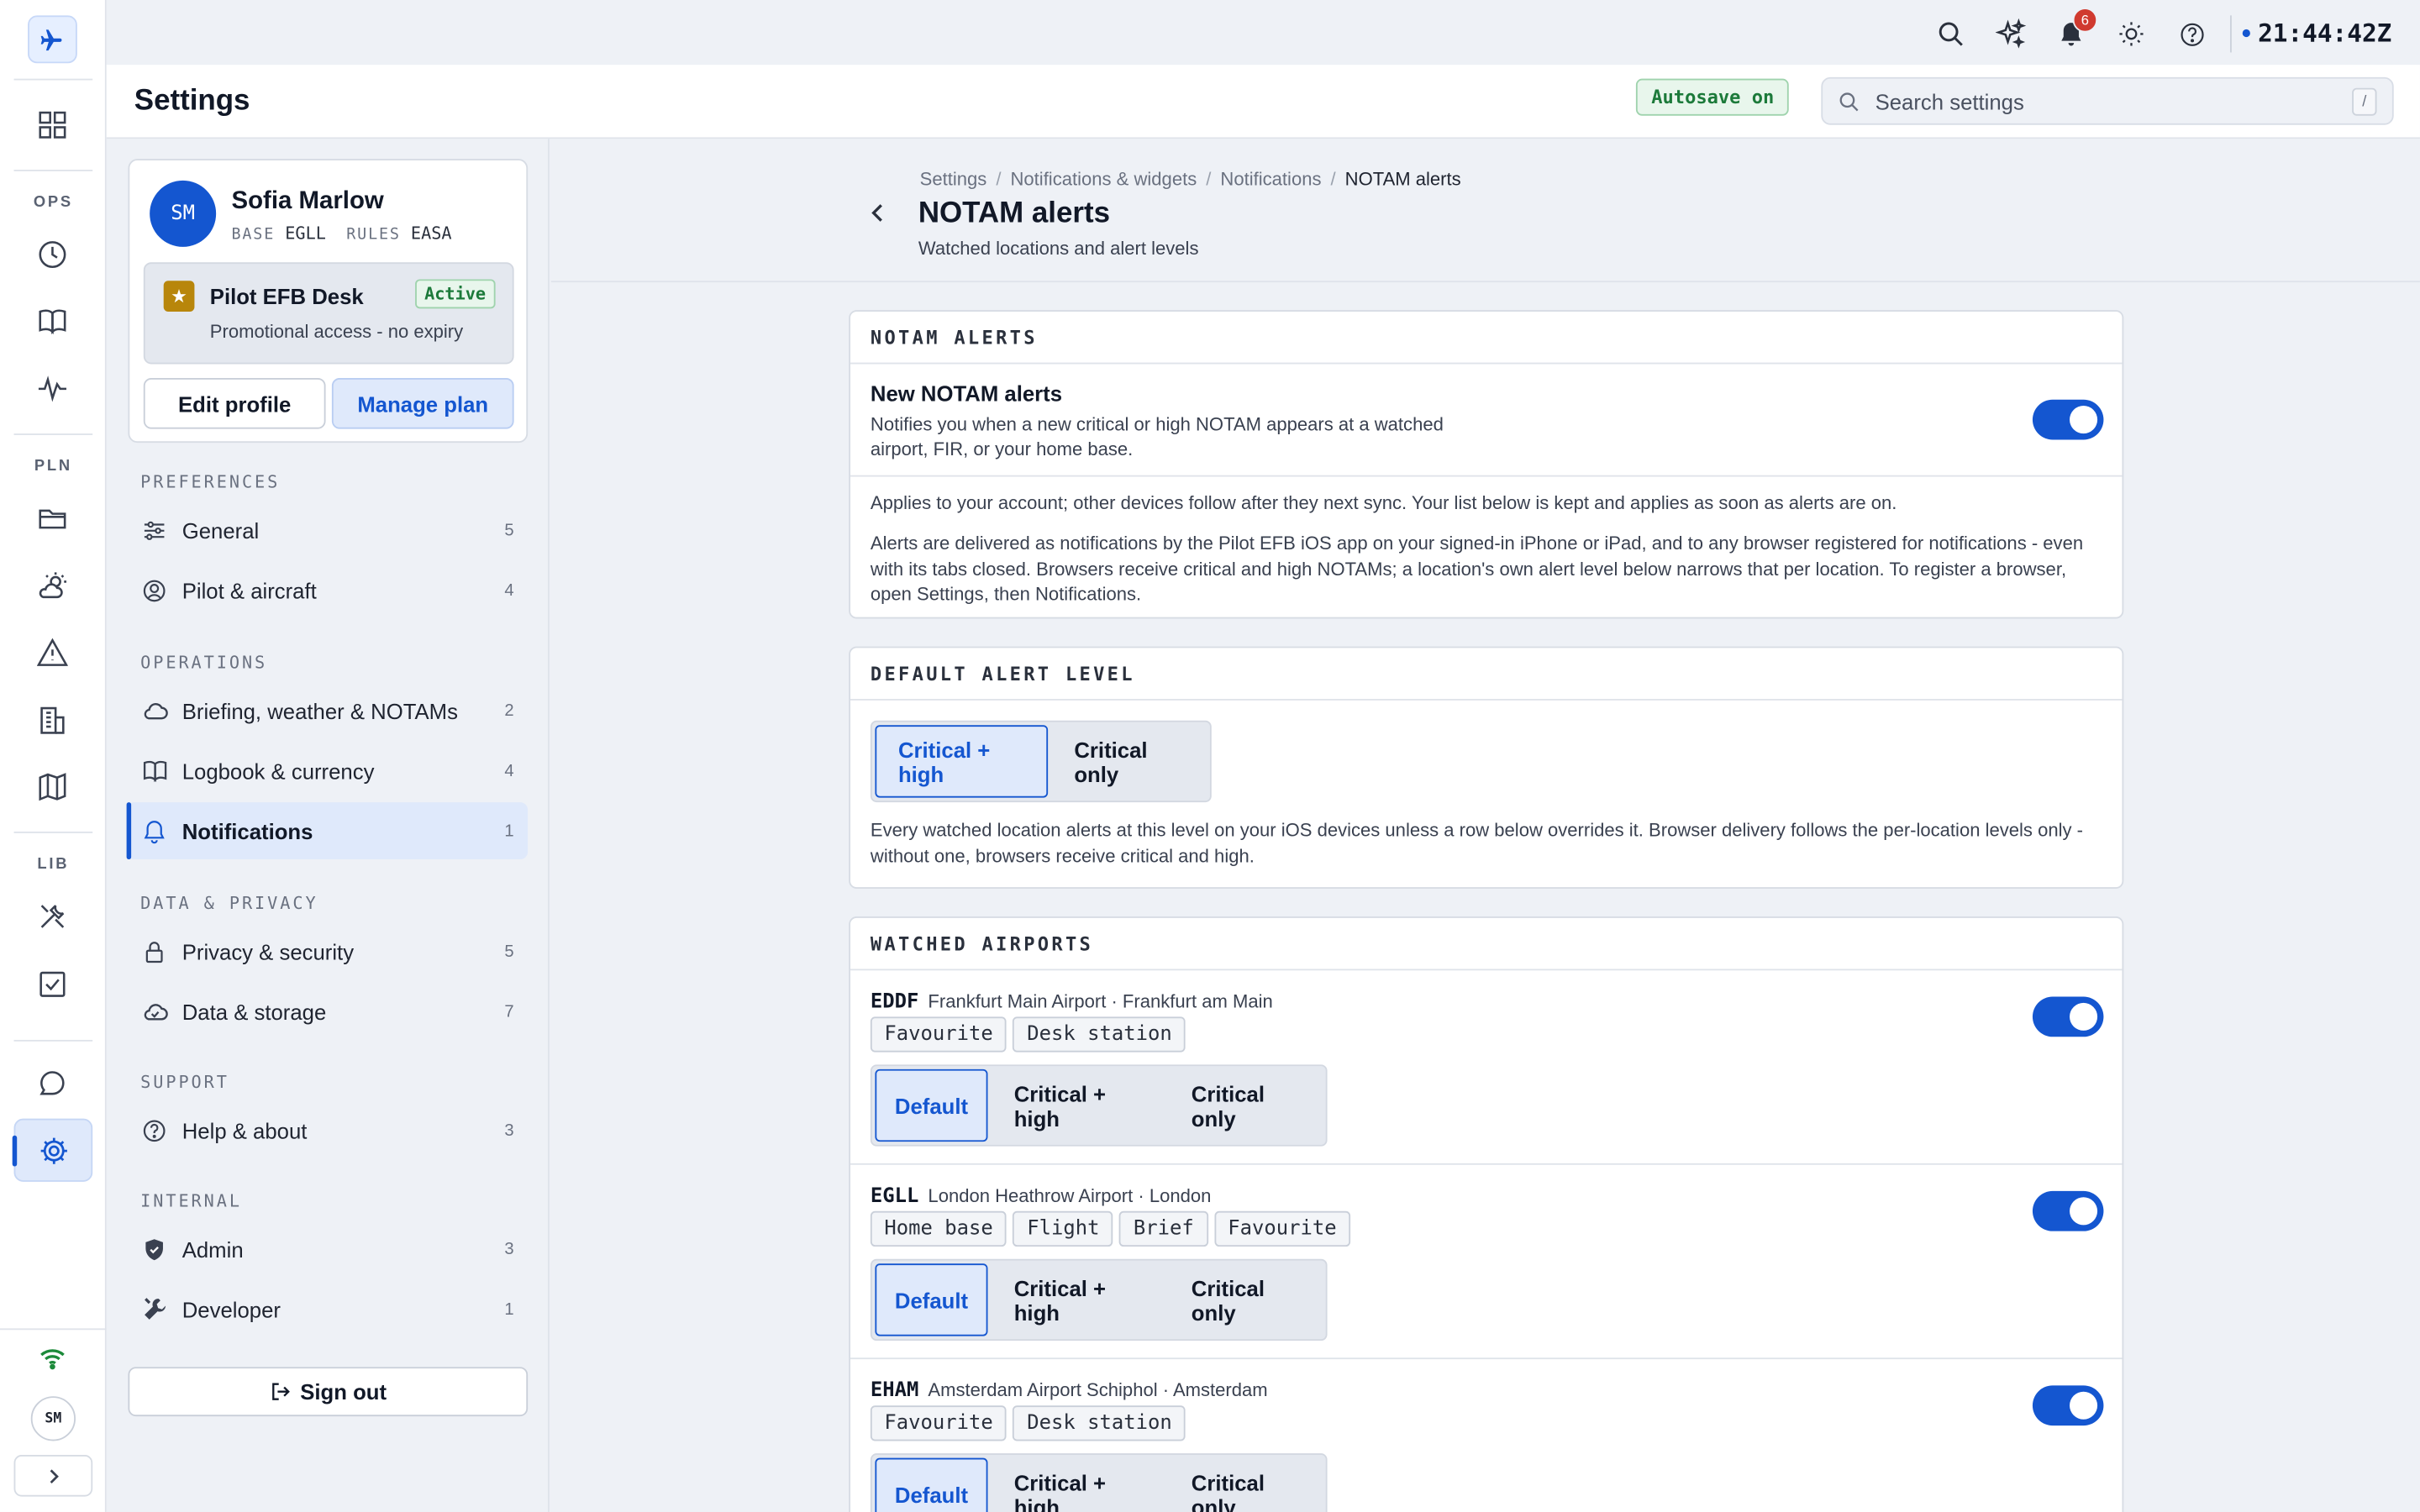 The width and height of the screenshot is (2420, 1512). What do you see at coordinates (328, 1129) in the screenshot?
I see `nav-item-help: Help & about 3` at bounding box center [328, 1129].